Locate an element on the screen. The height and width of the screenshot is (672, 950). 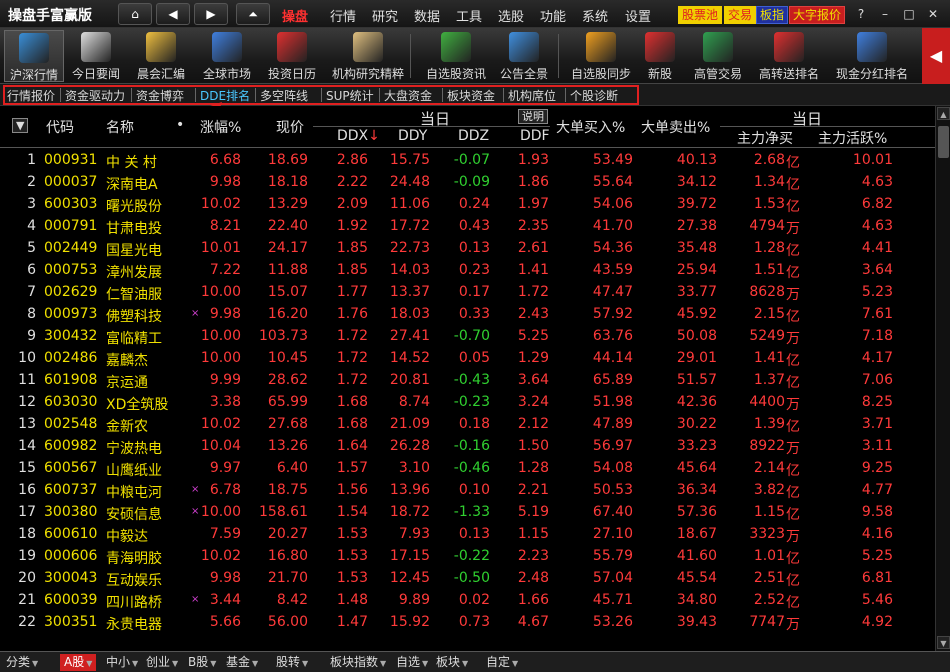
index-button: 板指 is located at coordinates (772, 15).